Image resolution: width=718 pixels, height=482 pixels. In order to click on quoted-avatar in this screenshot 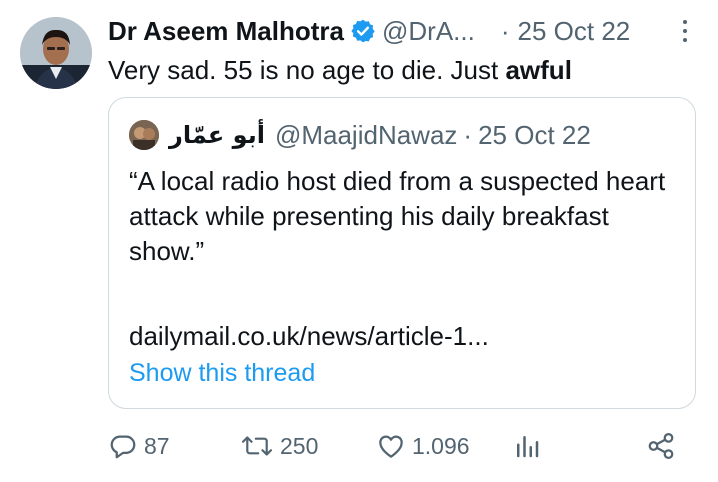, I will do `click(144, 135)`.